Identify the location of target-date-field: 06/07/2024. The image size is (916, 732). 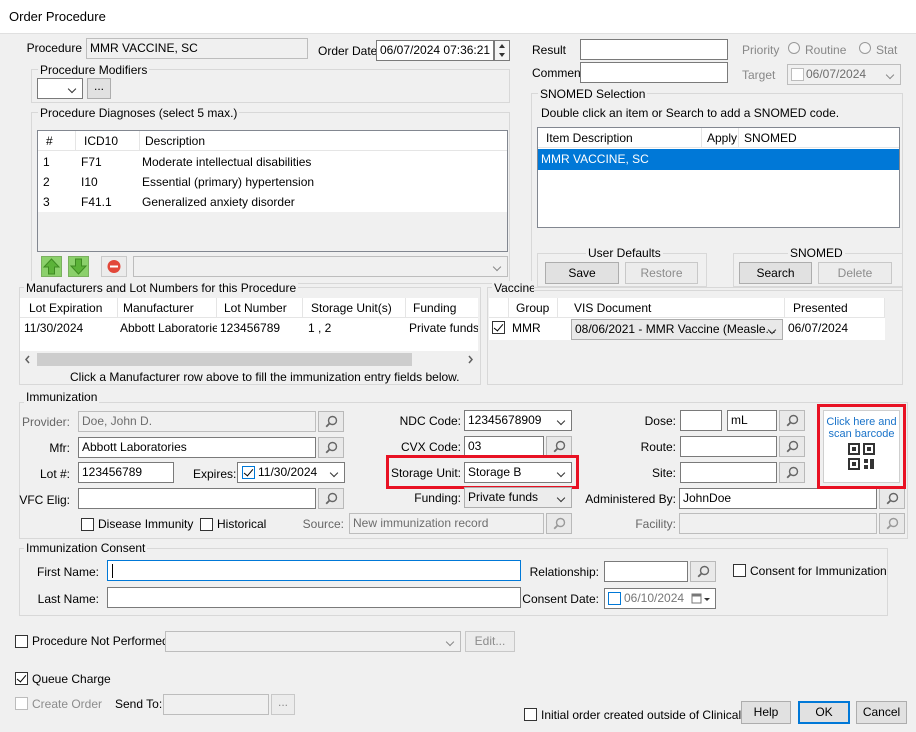
(844, 74).